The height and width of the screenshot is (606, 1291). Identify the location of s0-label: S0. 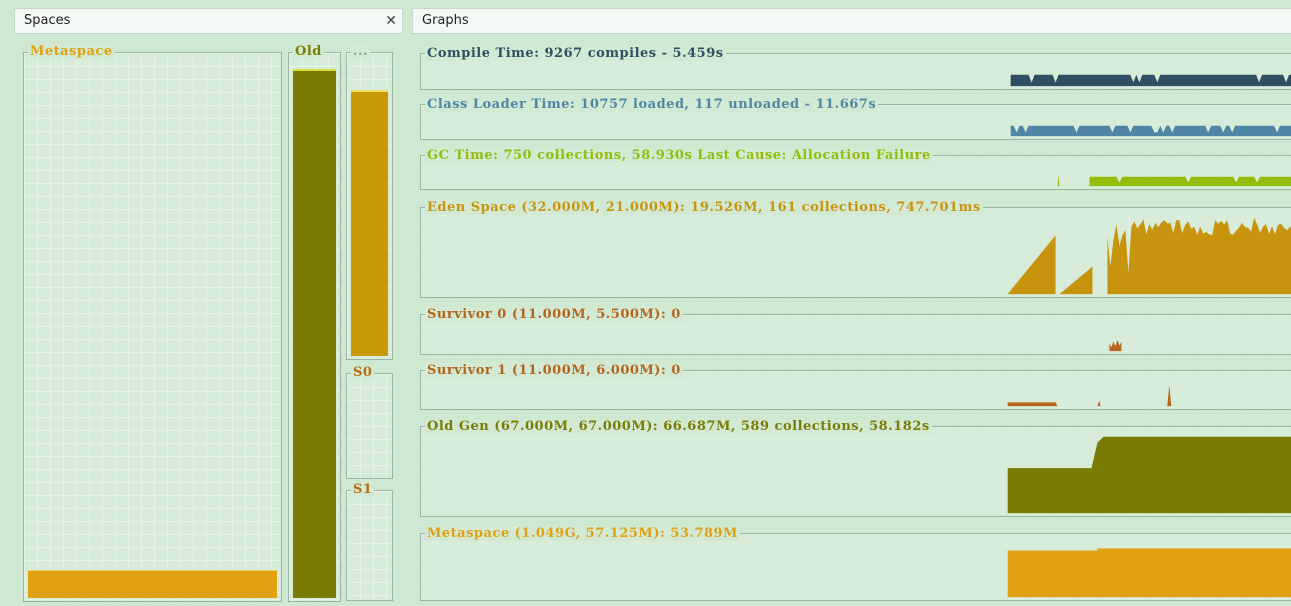
(363, 372).